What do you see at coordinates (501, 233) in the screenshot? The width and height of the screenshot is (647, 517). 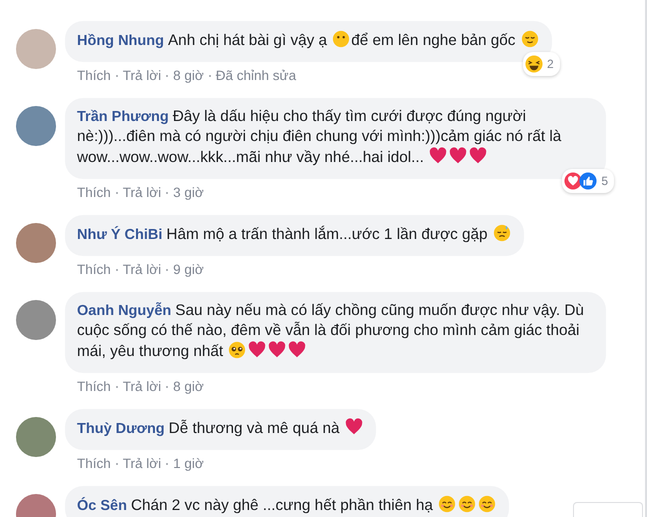 I see `sweat-face-icon` at bounding box center [501, 233].